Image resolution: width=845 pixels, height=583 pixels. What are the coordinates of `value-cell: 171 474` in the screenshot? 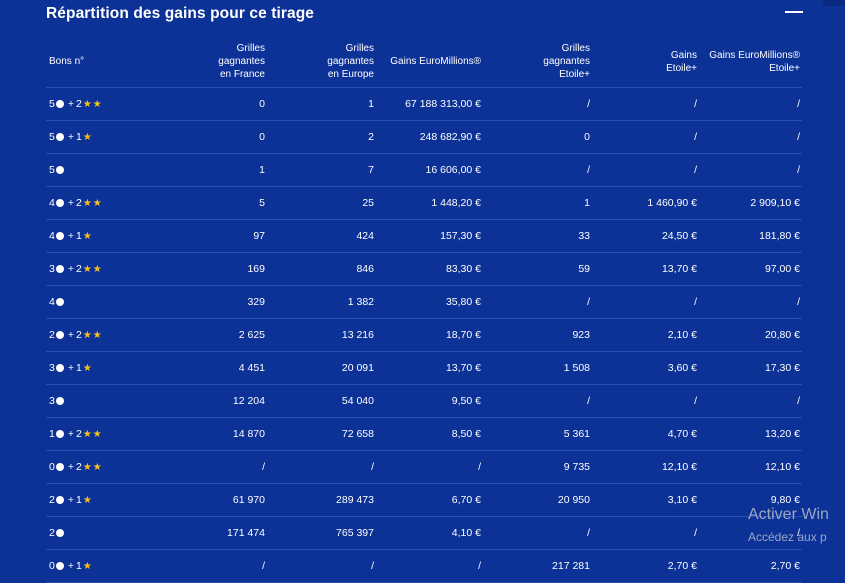 It's located at (203, 533).